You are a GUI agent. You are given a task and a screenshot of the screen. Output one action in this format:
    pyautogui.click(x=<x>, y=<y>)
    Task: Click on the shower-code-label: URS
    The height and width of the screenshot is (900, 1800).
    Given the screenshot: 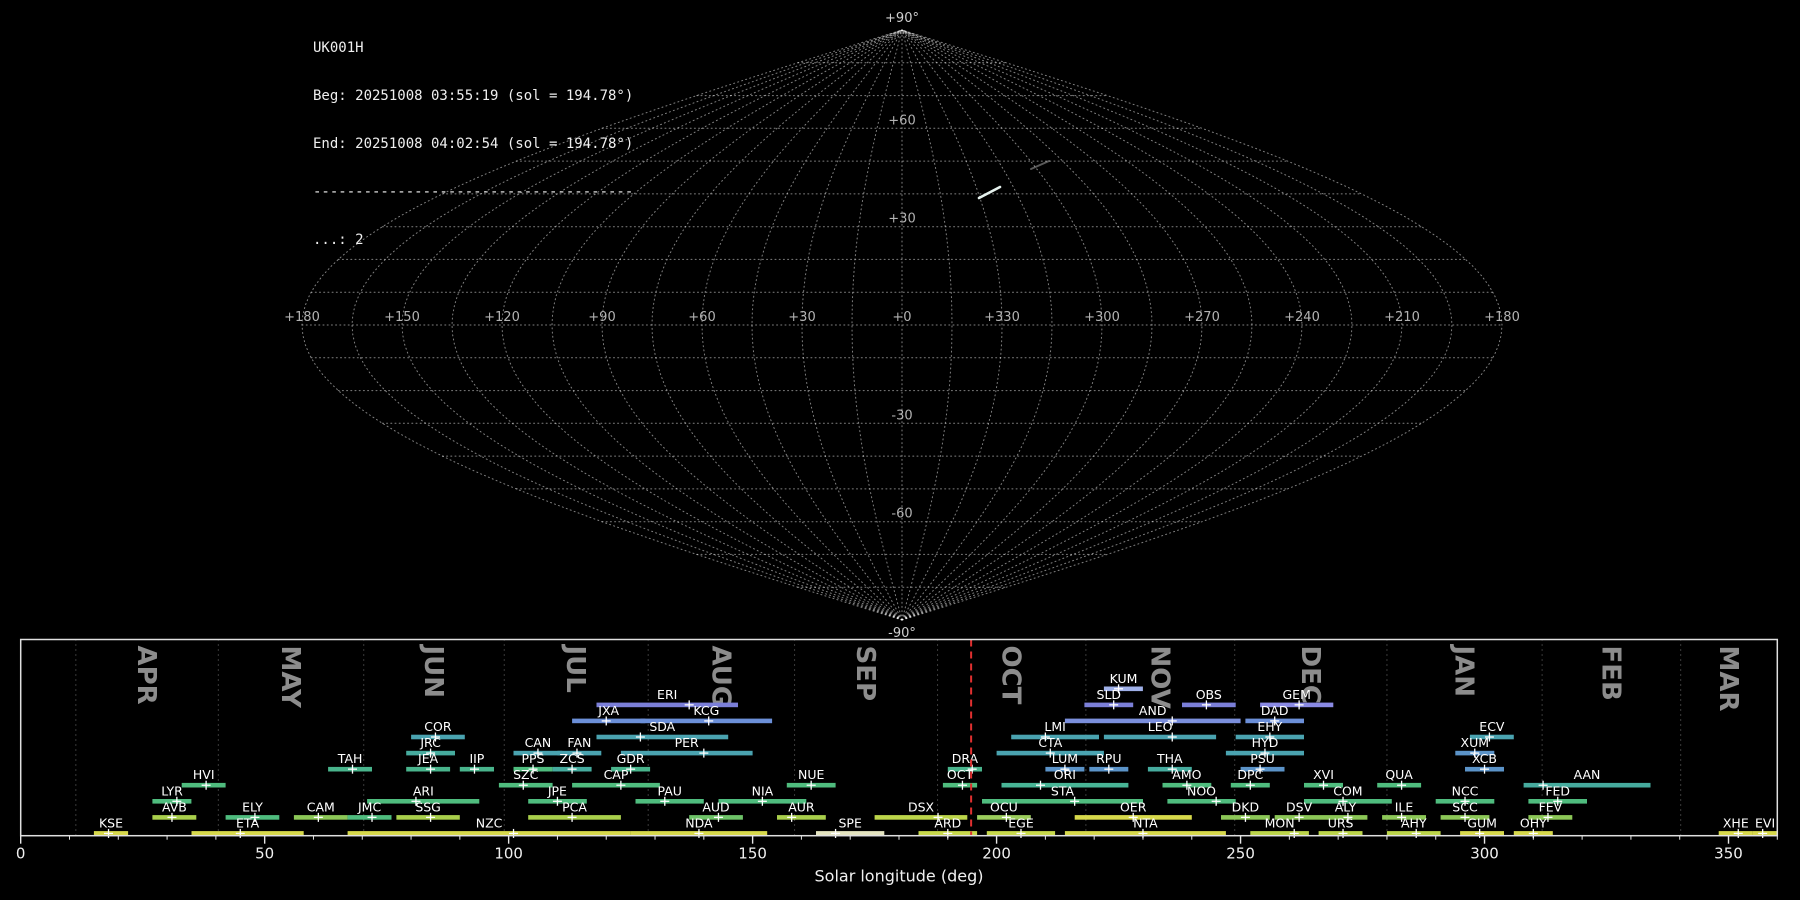 What is the action you would take?
    pyautogui.click(x=1341, y=822)
    